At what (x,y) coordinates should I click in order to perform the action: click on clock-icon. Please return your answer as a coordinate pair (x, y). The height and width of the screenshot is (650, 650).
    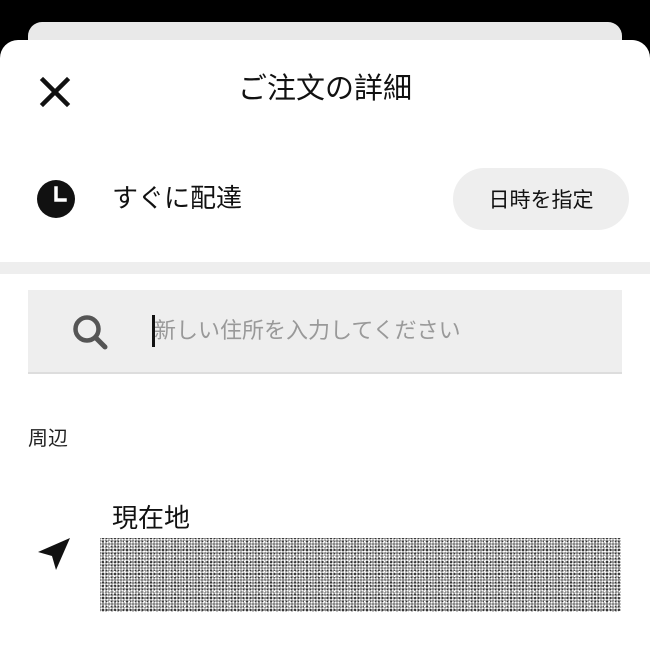
    Looking at the image, I should click on (56, 199).